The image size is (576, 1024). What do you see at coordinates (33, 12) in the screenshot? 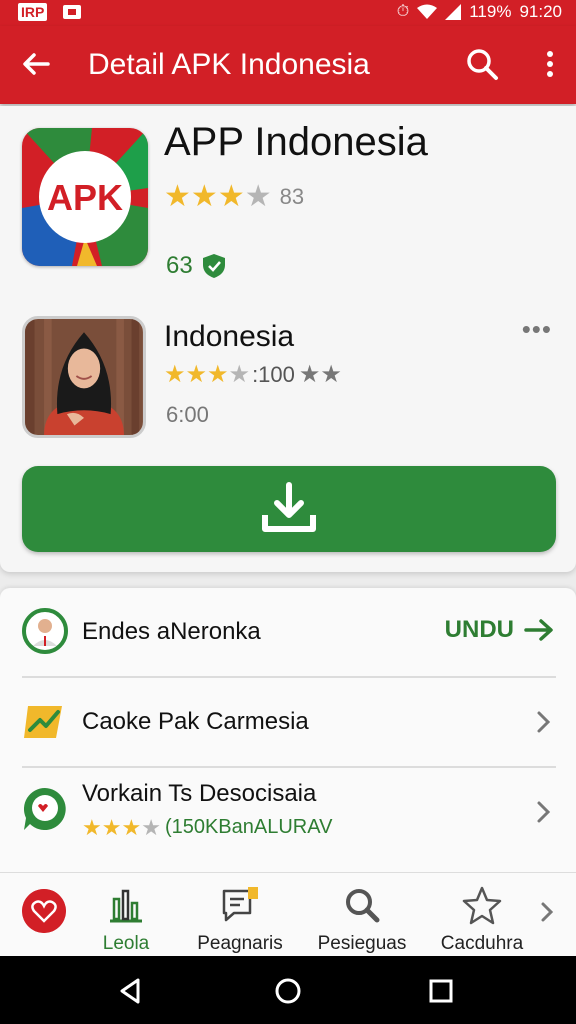
I see `status-brand: IRP` at bounding box center [33, 12].